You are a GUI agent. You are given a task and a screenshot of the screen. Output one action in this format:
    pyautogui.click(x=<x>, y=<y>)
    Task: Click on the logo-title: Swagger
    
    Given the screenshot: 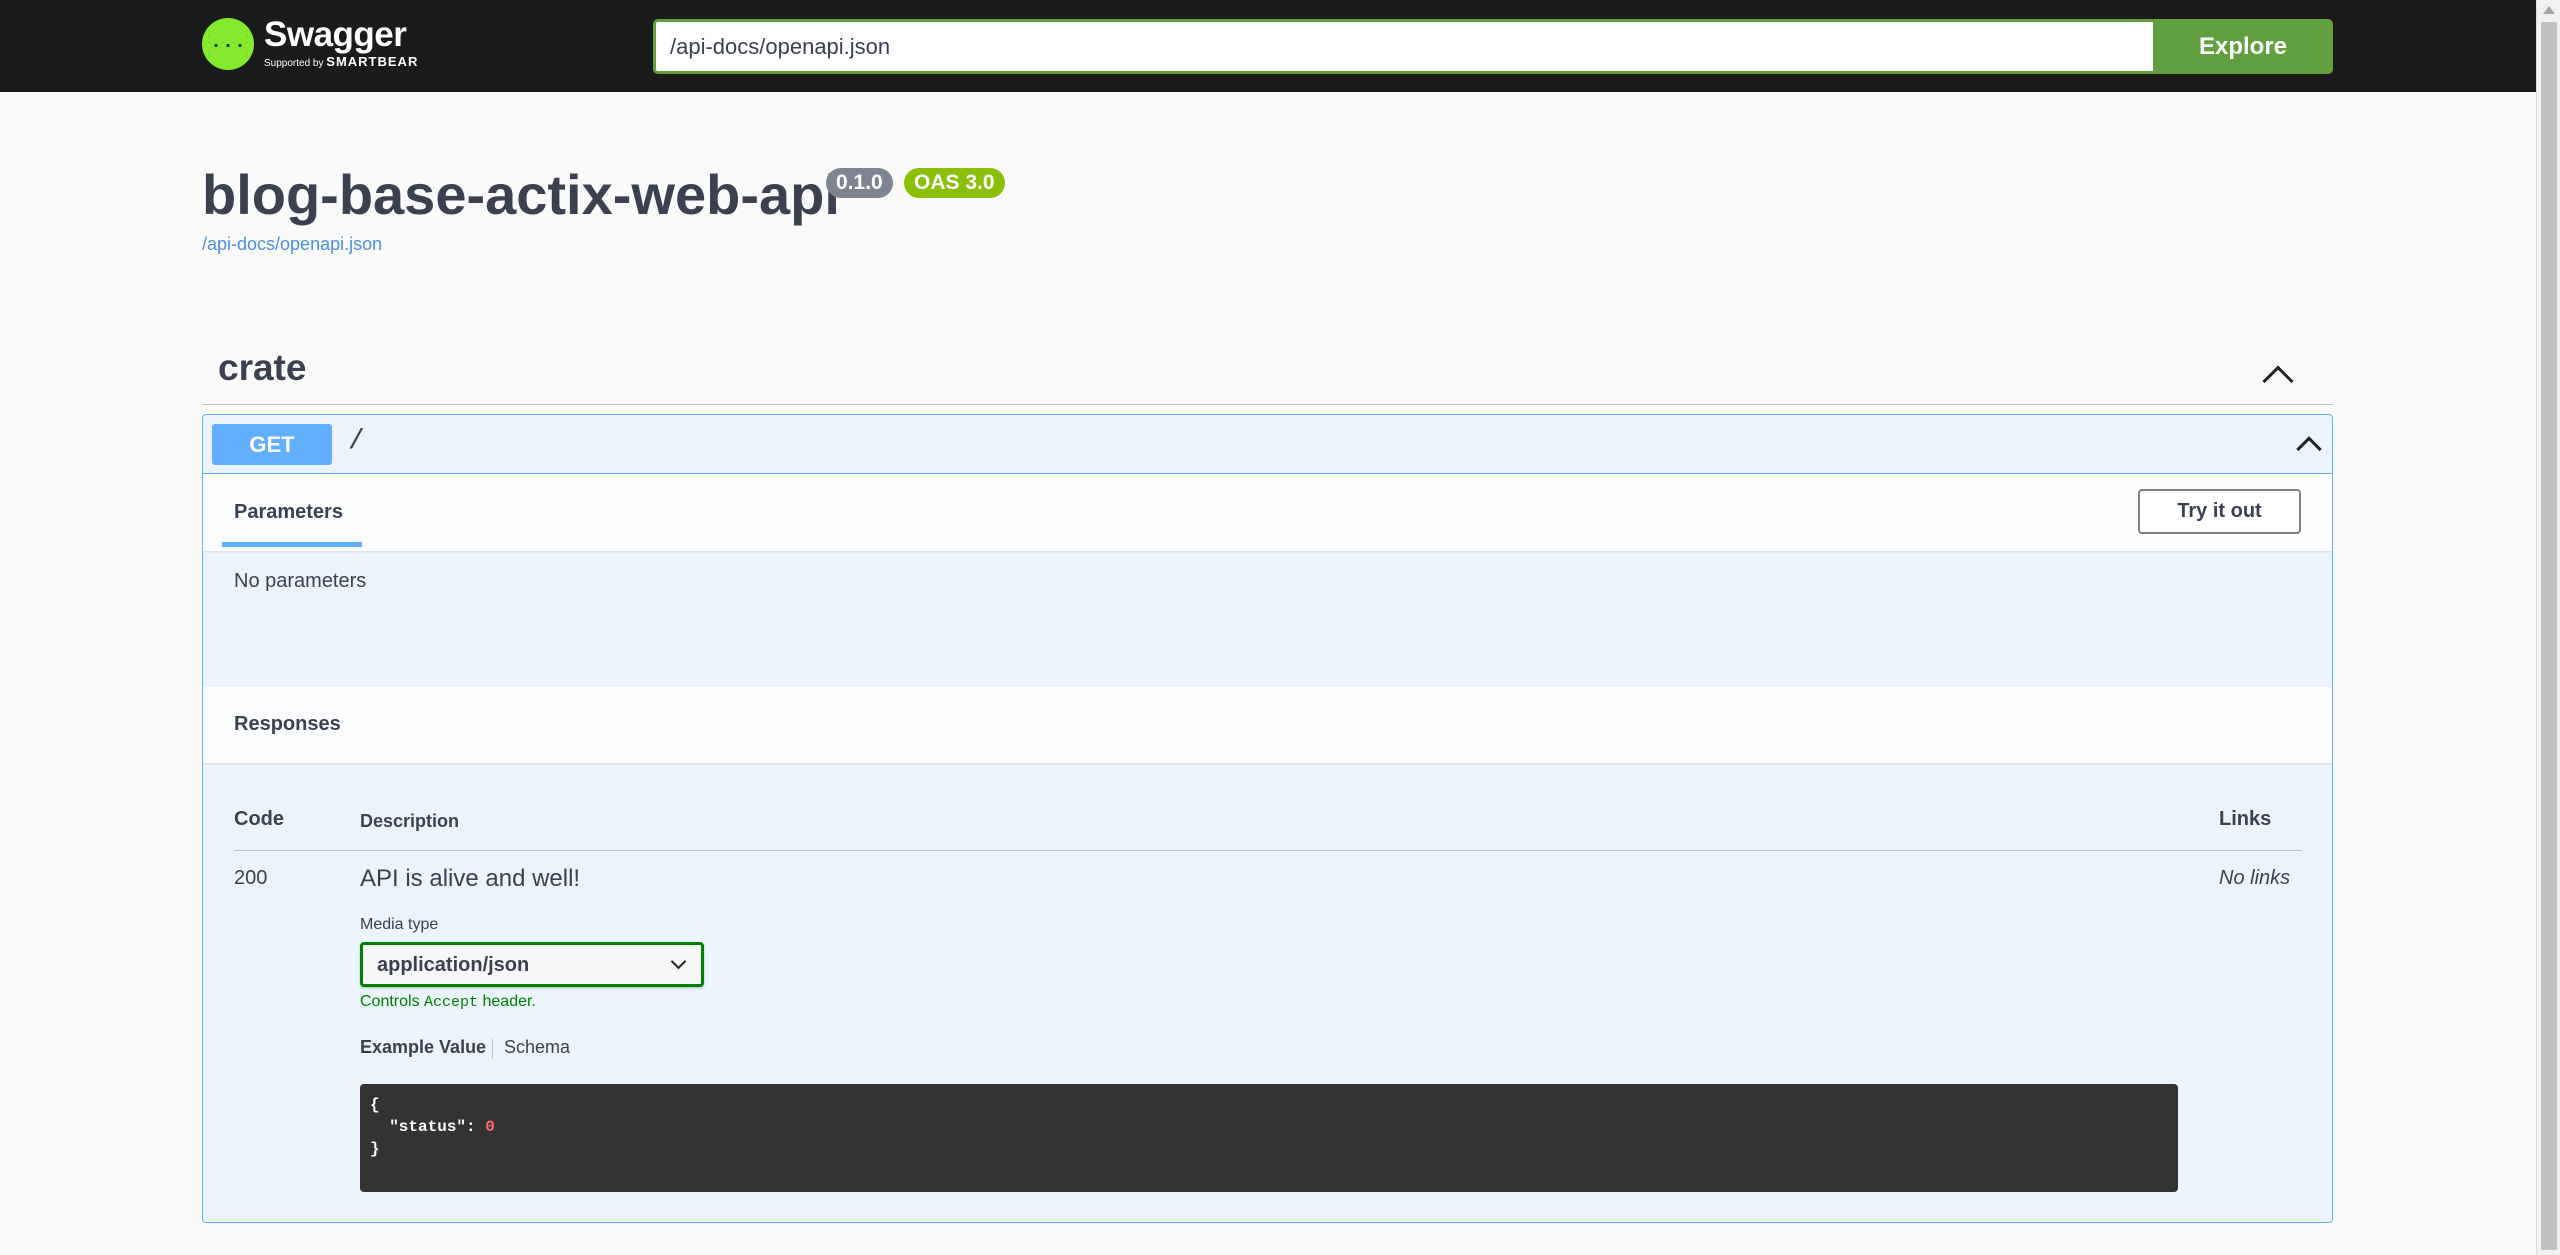 What is the action you would take?
    pyautogui.click(x=335, y=34)
    